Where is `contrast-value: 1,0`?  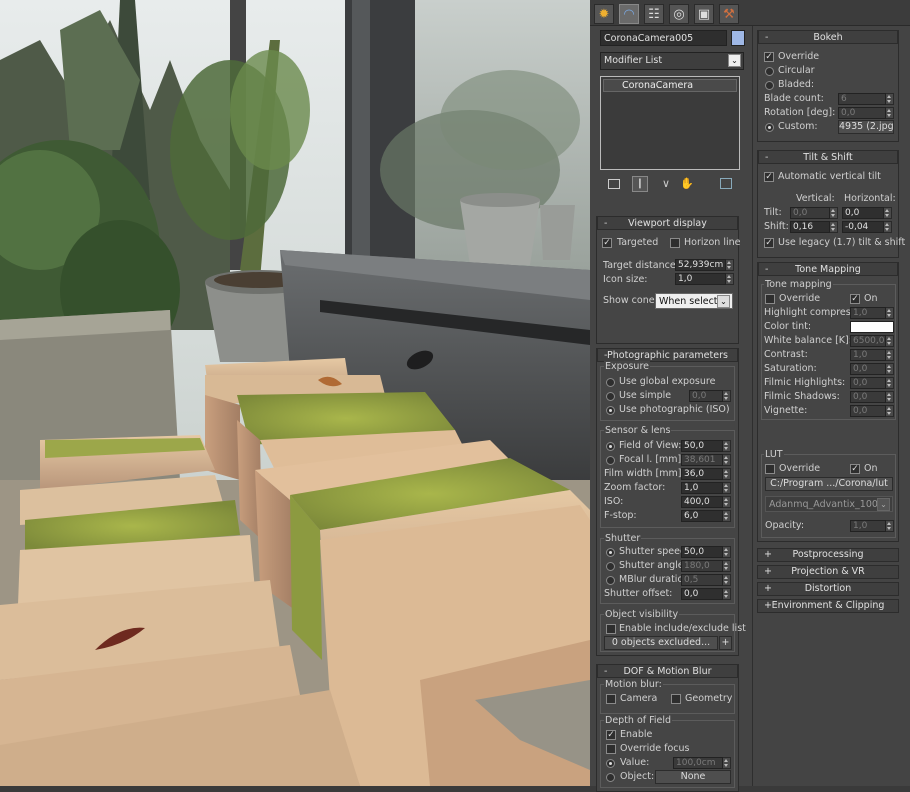
contrast-value: 1,0 is located at coordinates (868, 355).